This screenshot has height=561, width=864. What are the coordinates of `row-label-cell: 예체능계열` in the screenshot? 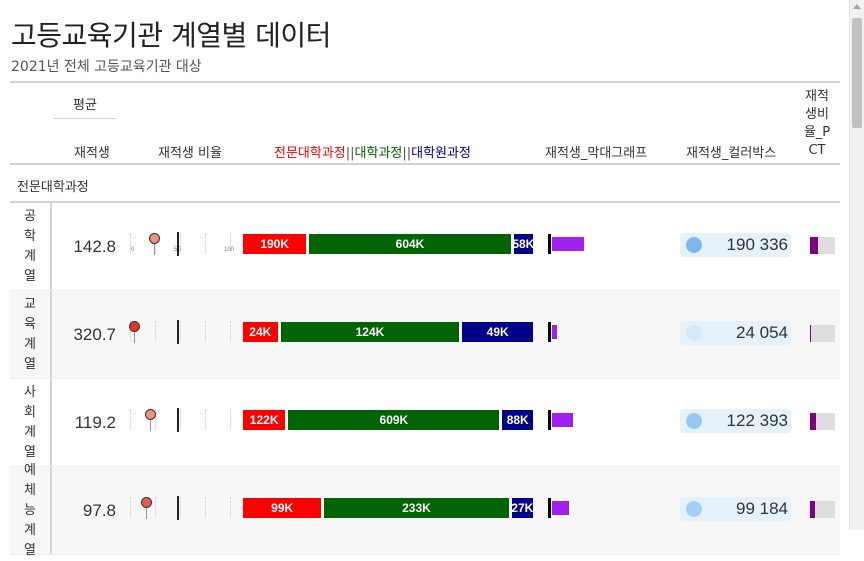 It's located at (30, 510).